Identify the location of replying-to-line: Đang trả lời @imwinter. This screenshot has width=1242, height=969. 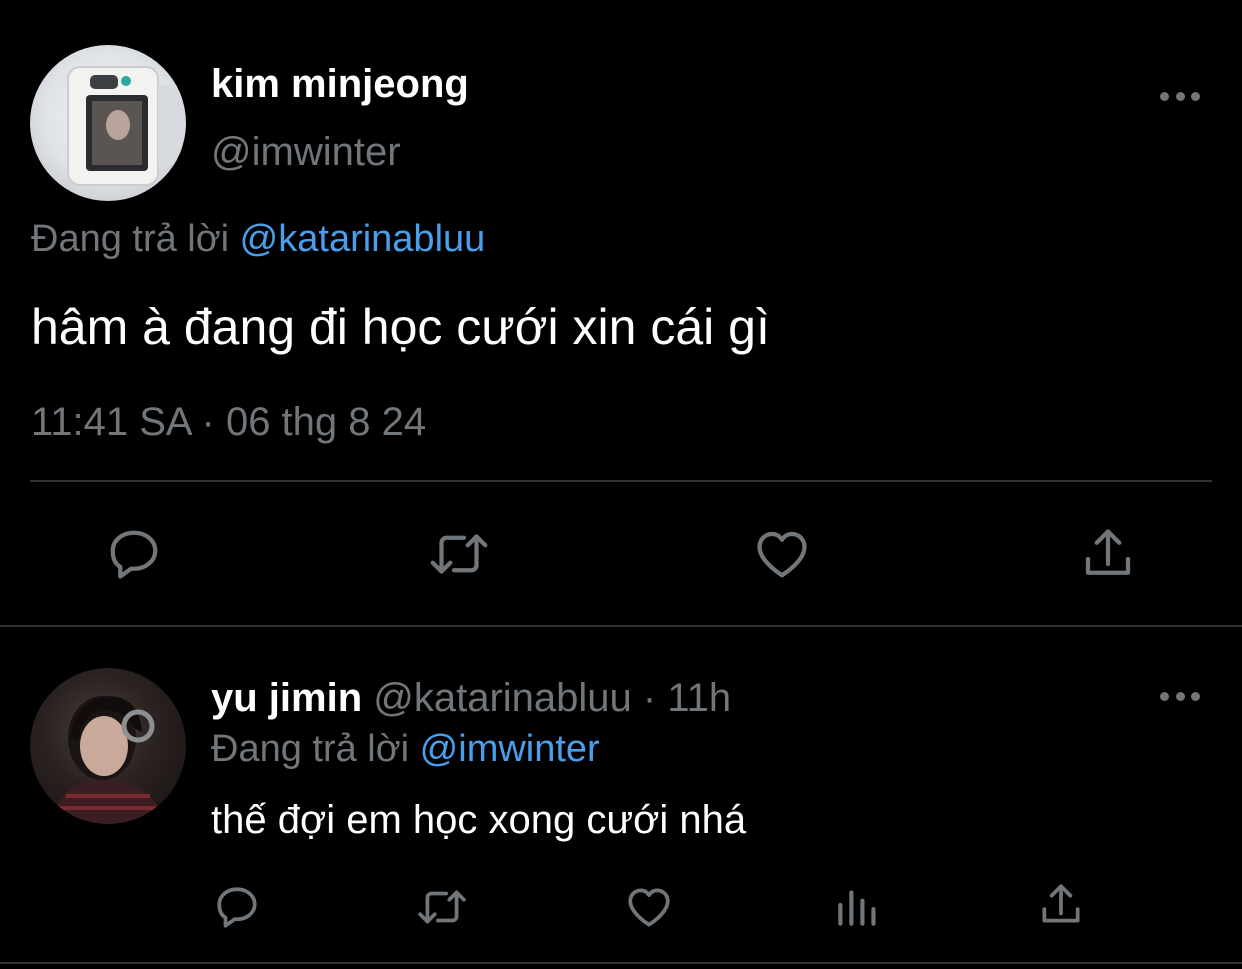
(405, 749).